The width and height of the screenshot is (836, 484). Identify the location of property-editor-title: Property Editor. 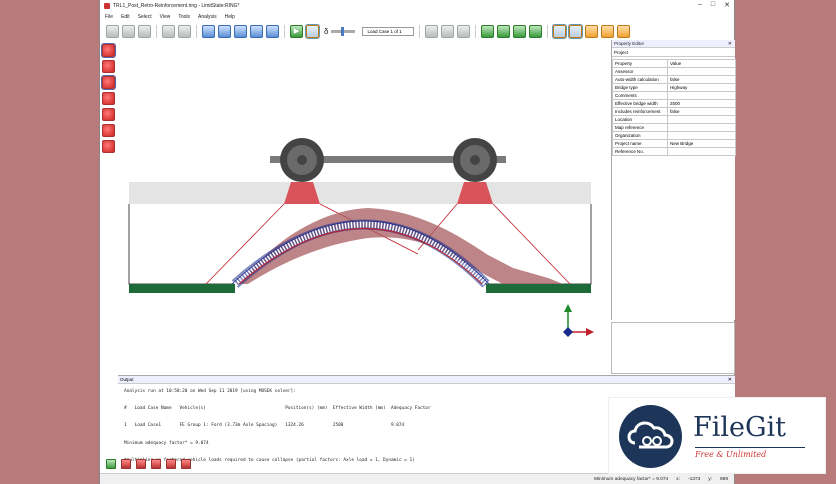
(629, 43).